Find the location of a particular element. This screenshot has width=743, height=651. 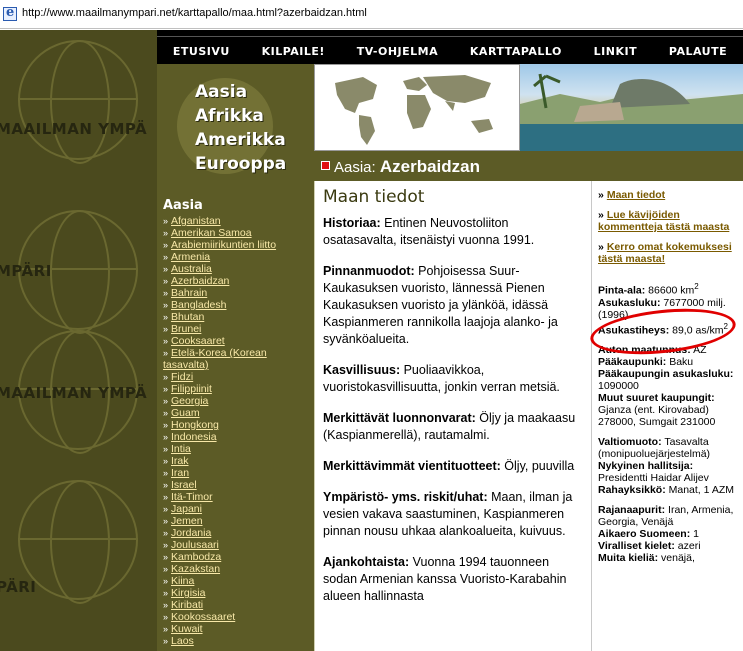

country-link: Irak is located at coordinates (180, 461).